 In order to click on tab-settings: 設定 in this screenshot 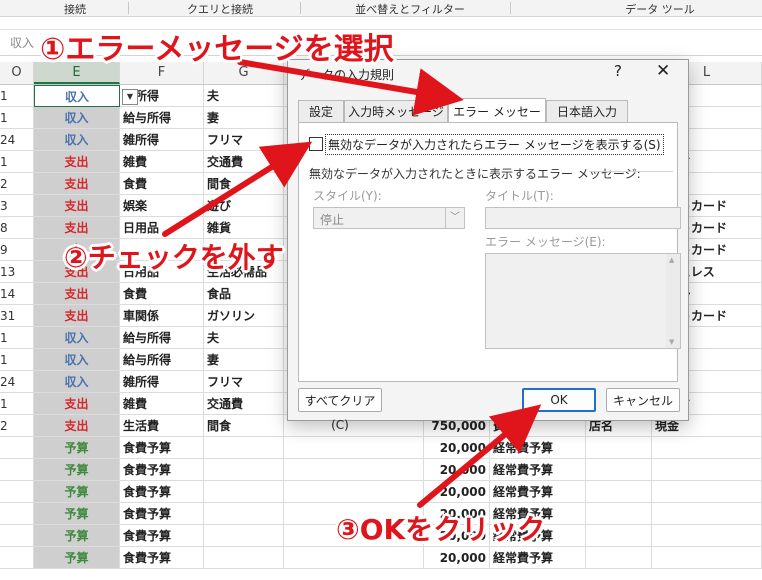, I will do `click(321, 111)`.